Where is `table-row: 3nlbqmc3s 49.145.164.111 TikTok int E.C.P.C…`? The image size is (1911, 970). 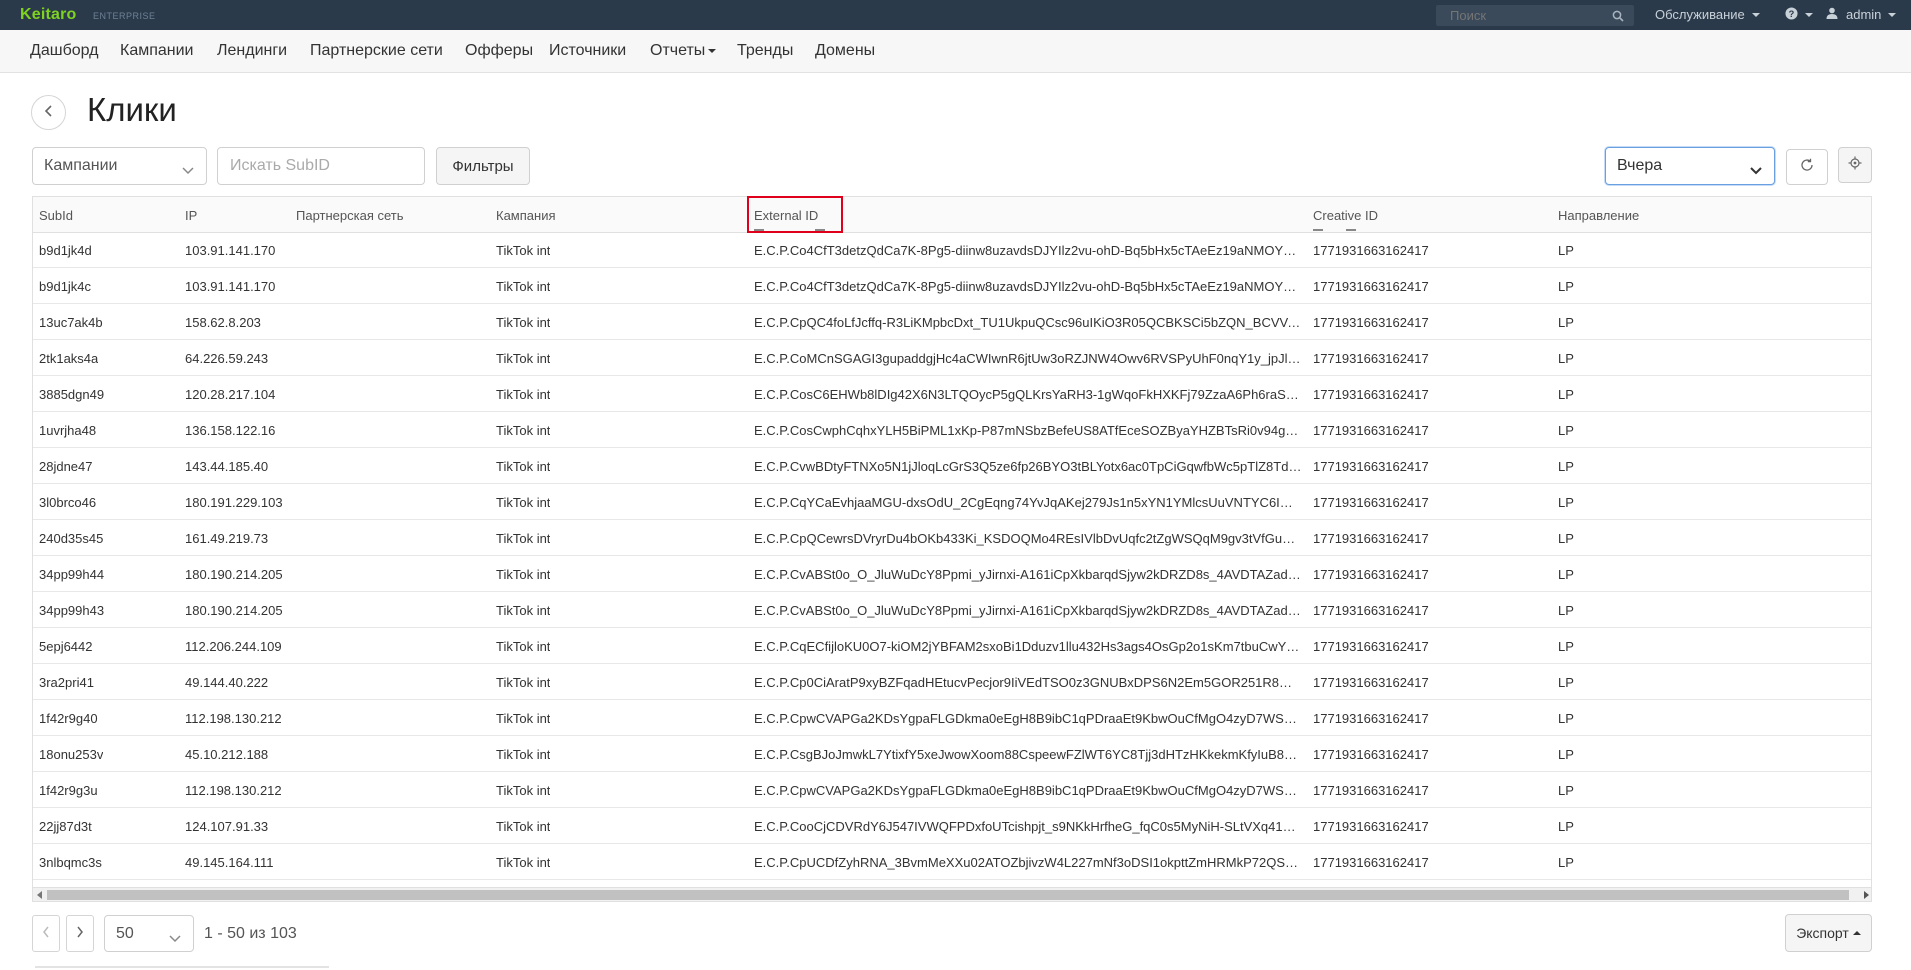 table-row: 3nlbqmc3s 49.145.164.111 TikTok int E.C.P.C… is located at coordinates (952, 862).